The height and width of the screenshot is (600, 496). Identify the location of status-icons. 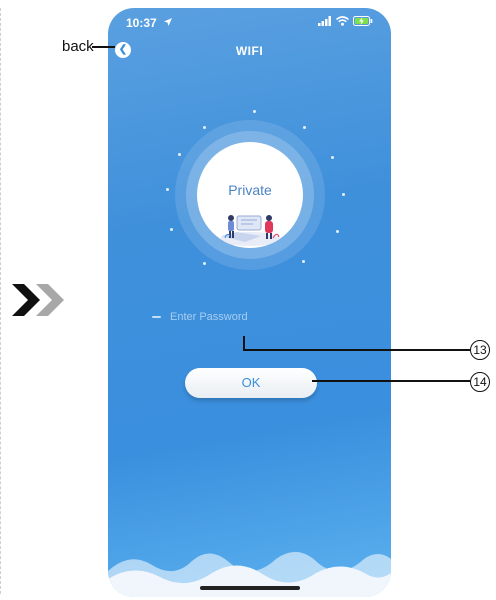
(345, 21).